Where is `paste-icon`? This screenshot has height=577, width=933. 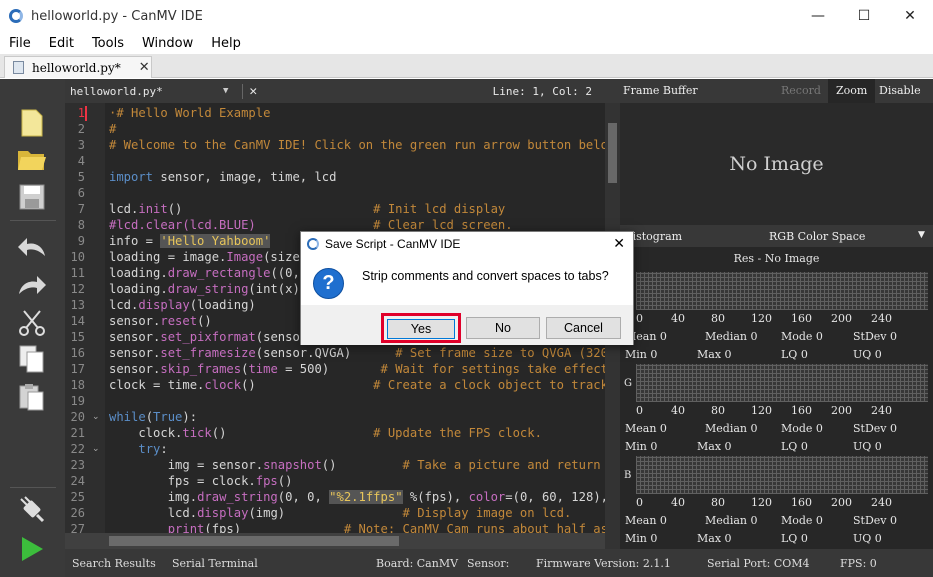 paste-icon is located at coordinates (32, 397).